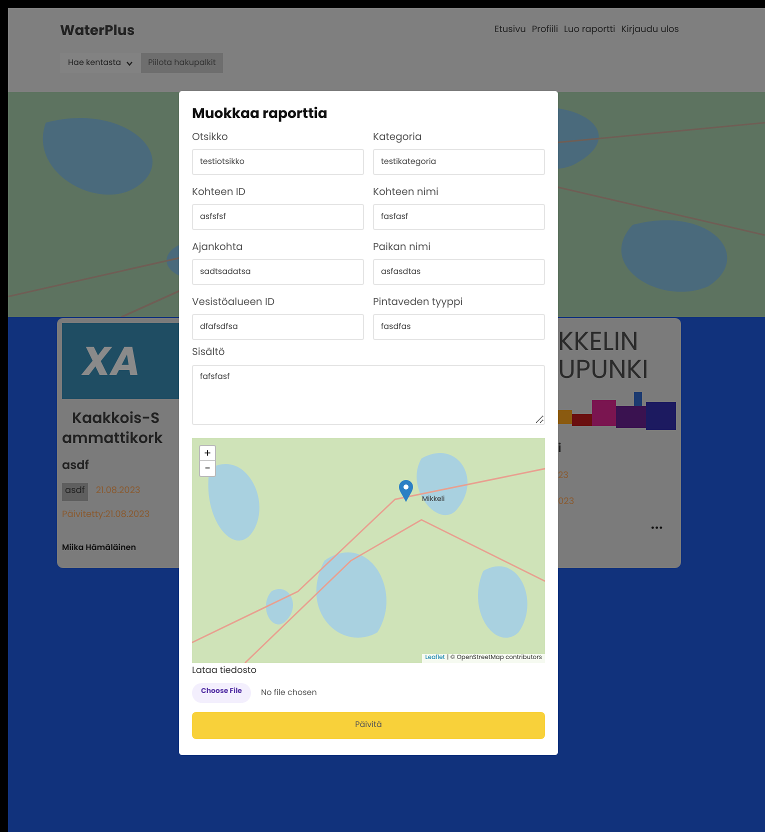  What do you see at coordinates (218, 247) in the screenshot?
I see `field-label: Ajankohta` at bounding box center [218, 247].